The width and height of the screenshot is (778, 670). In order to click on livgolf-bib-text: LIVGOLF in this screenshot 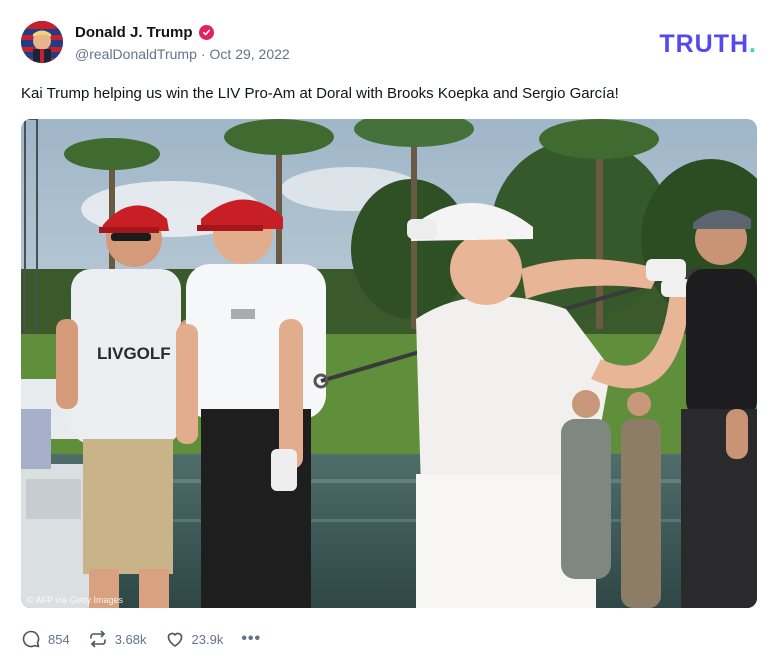, I will do `click(134, 353)`.